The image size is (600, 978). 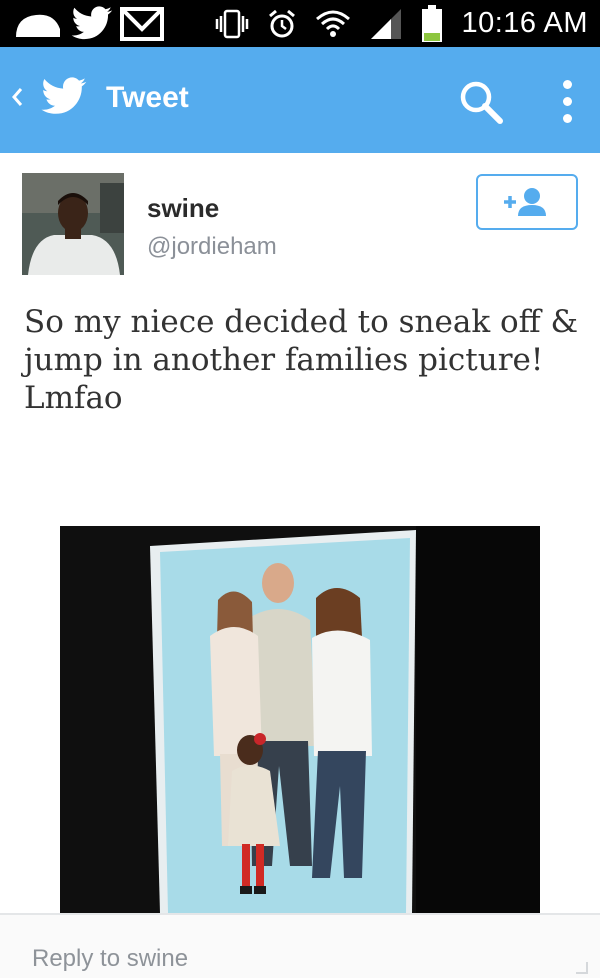 What do you see at coordinates (142, 24) in the screenshot?
I see `gmail-icon` at bounding box center [142, 24].